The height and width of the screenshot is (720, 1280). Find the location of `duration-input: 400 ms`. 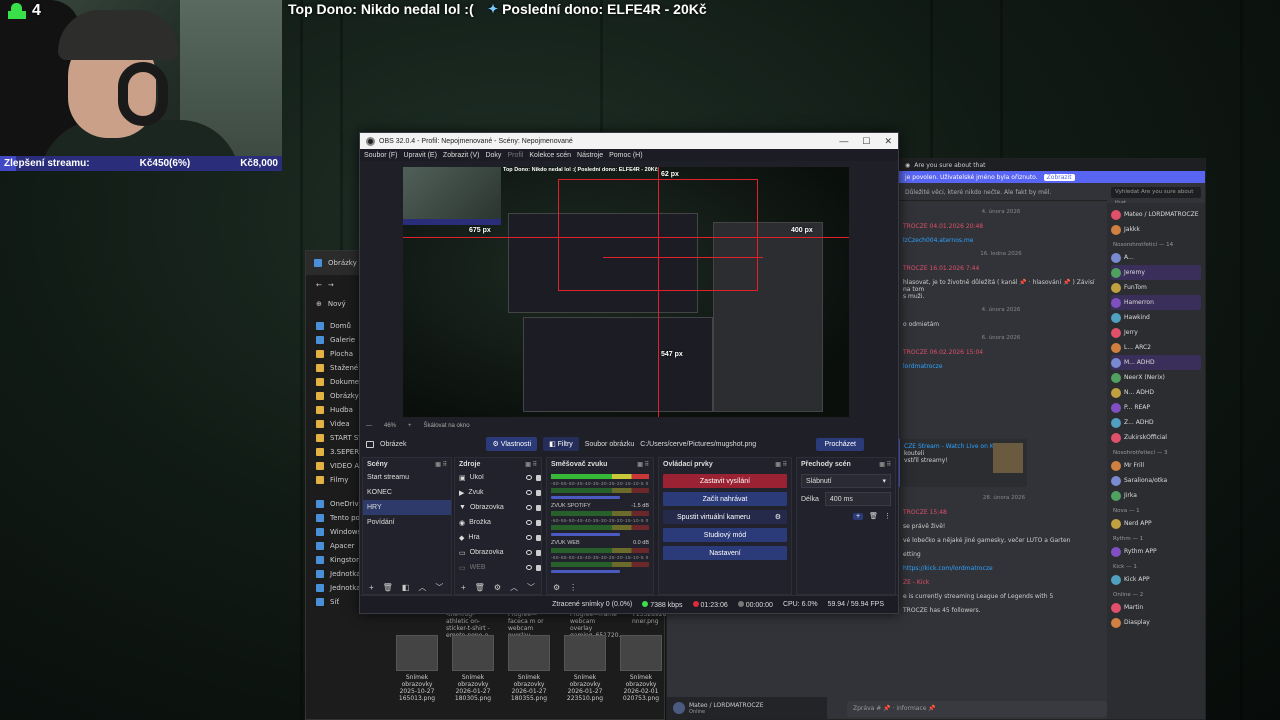

duration-input: 400 ms is located at coordinates (857, 499).